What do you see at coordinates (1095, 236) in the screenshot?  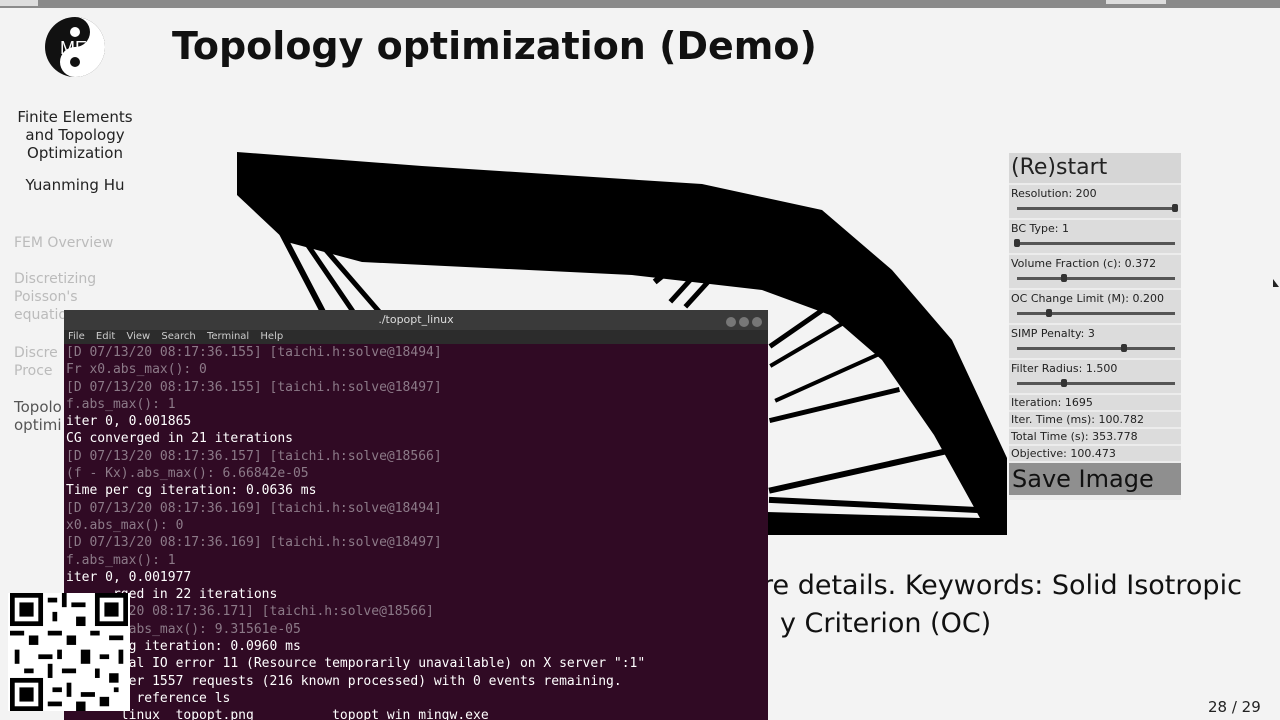 I see `bc-type-slider: BC Type: 1` at bounding box center [1095, 236].